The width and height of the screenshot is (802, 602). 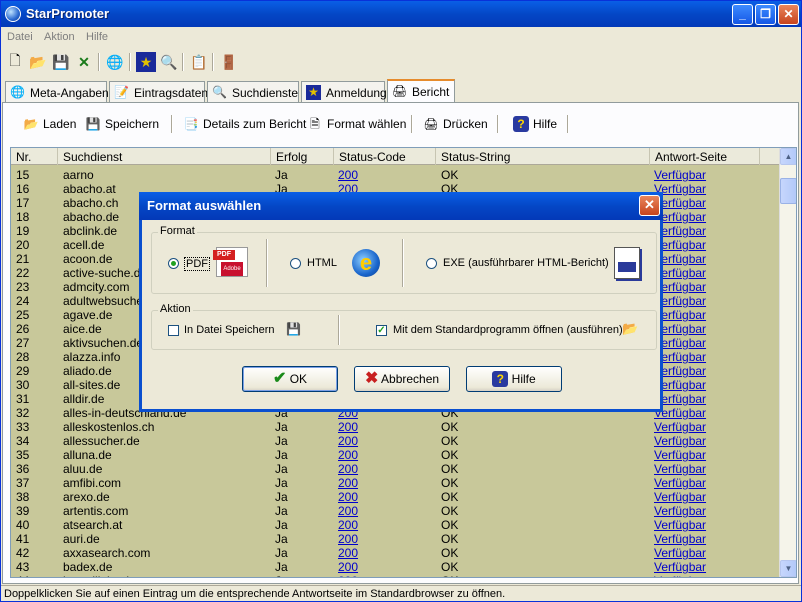 I want to click on save-button: 💾 Speichern, so click(x=121, y=125).